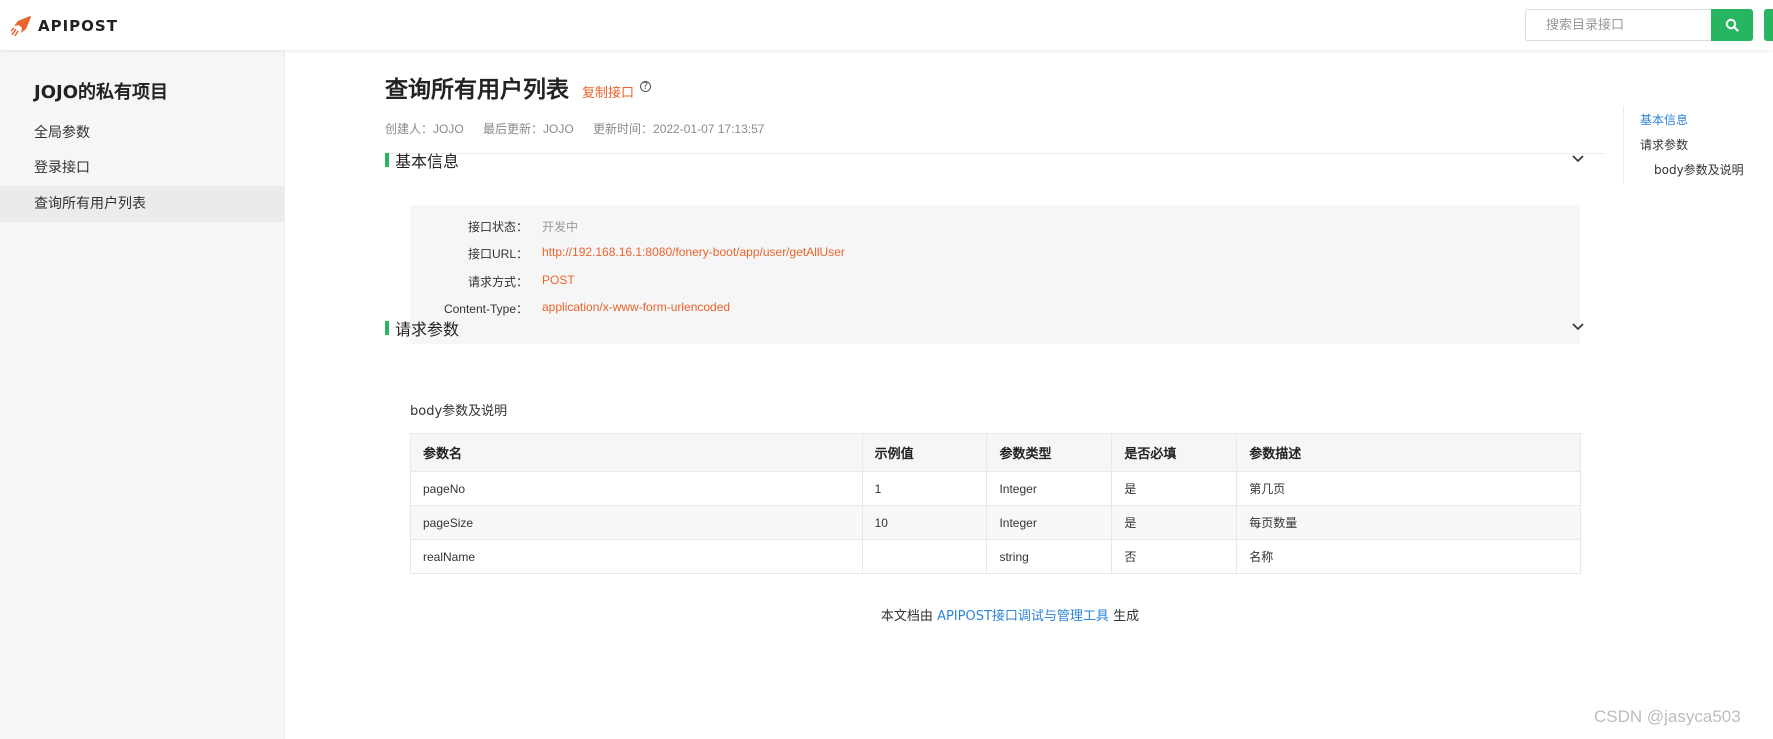 This screenshot has width=1773, height=739. Describe the element at coordinates (1664, 119) in the screenshot. I see `toc-item-basic-info: 基本信息` at that location.